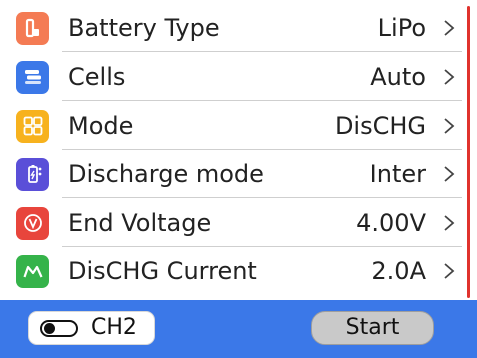 This screenshot has width=477, height=358. I want to click on menu-item-value: Auto, so click(398, 77).